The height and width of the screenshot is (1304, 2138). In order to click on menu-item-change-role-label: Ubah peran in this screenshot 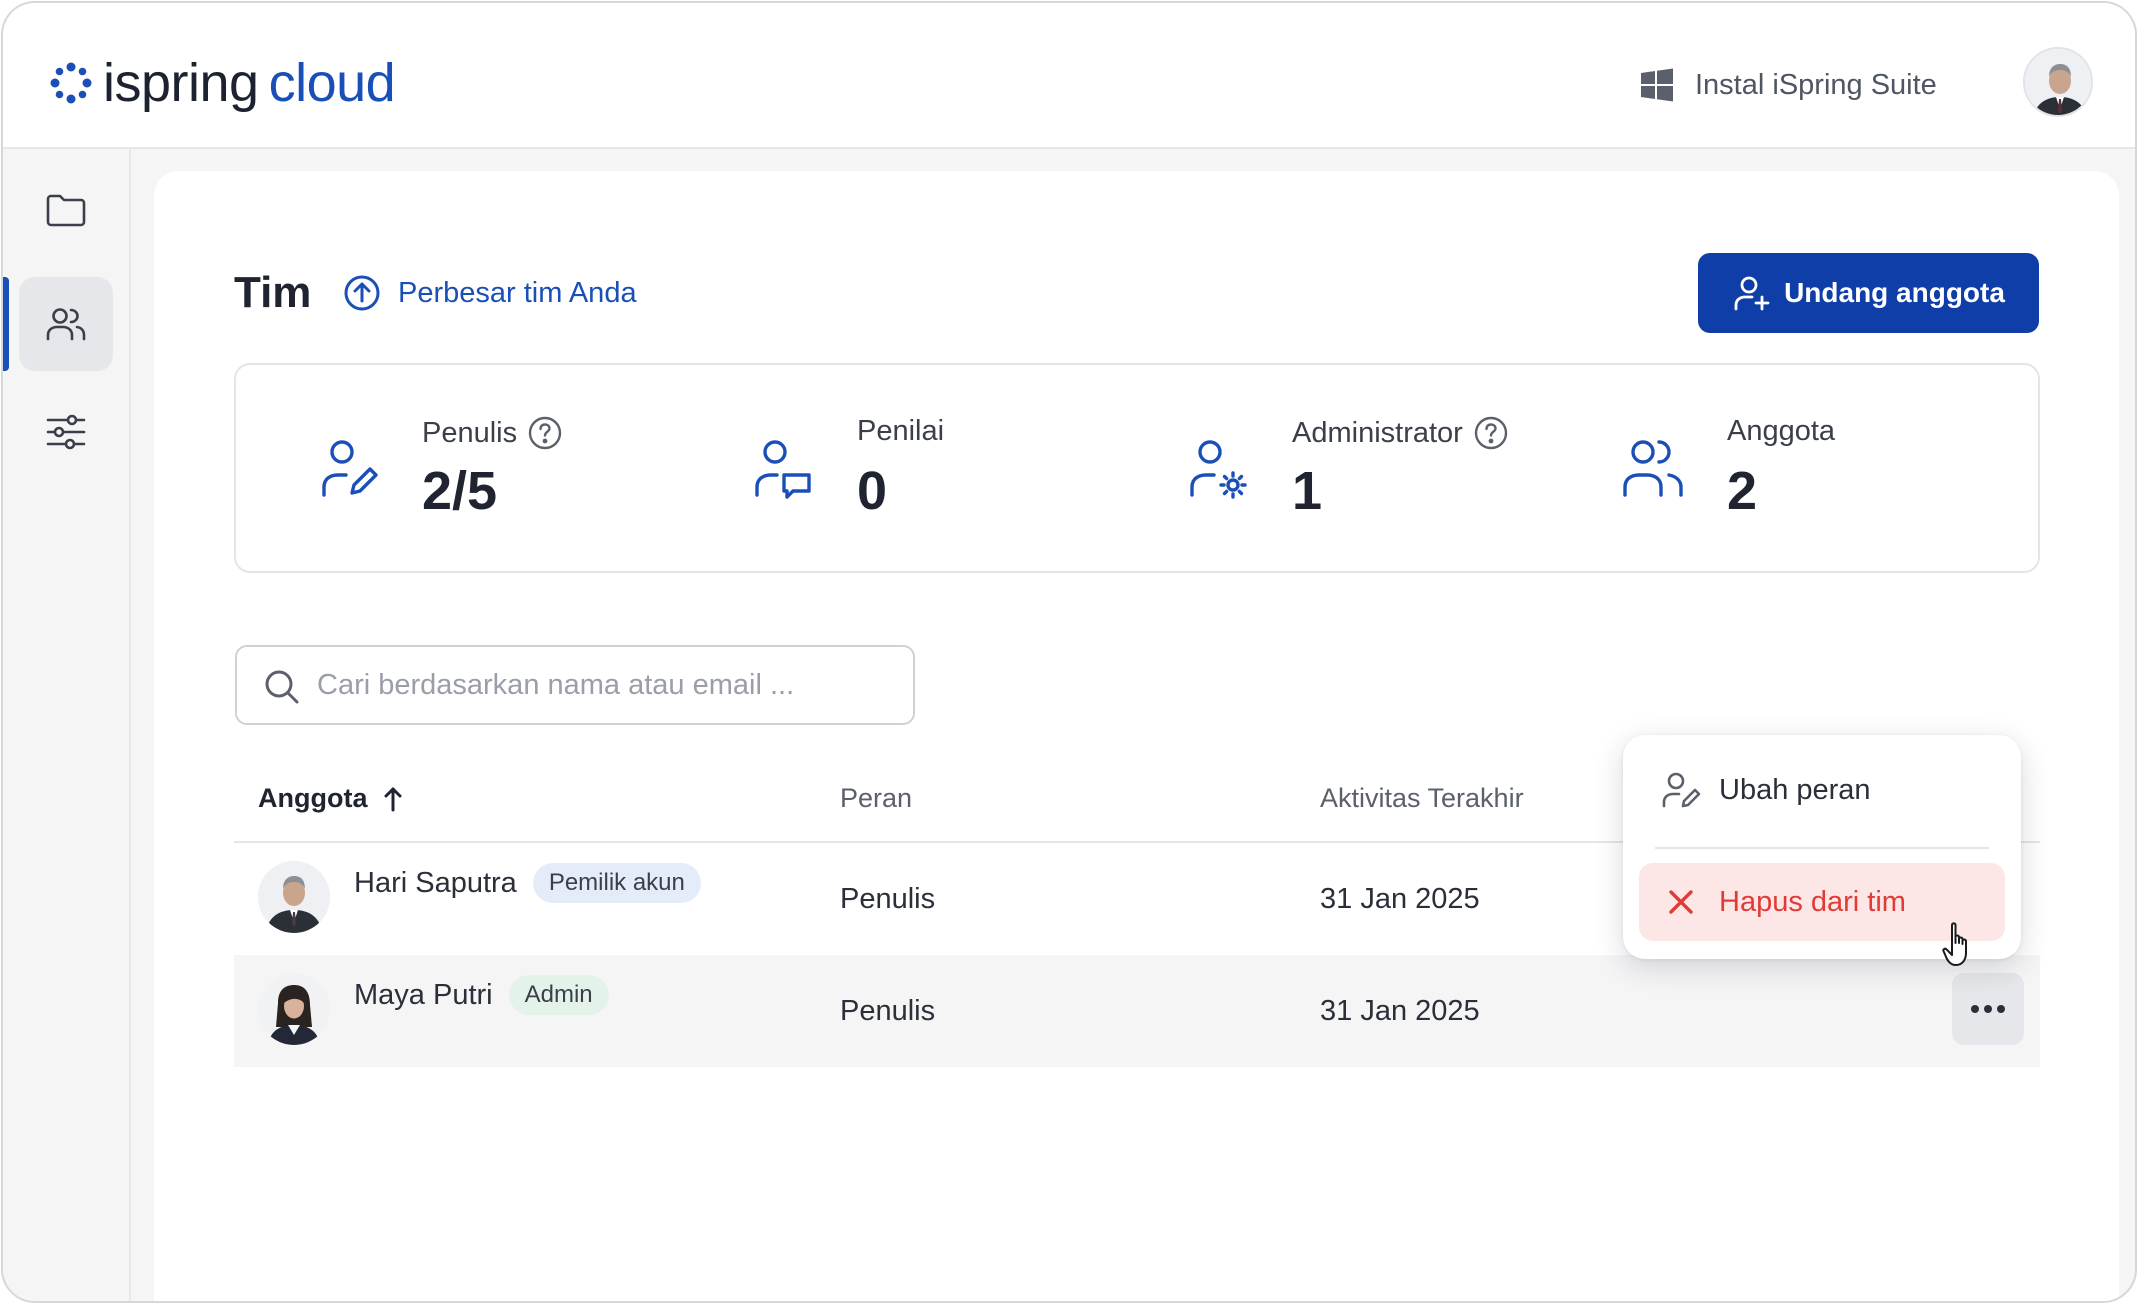, I will do `click(1795, 789)`.